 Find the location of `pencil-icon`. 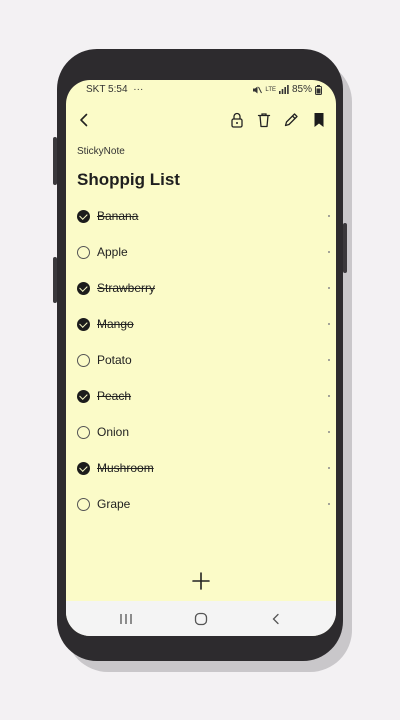

pencil-icon is located at coordinates (291, 120).